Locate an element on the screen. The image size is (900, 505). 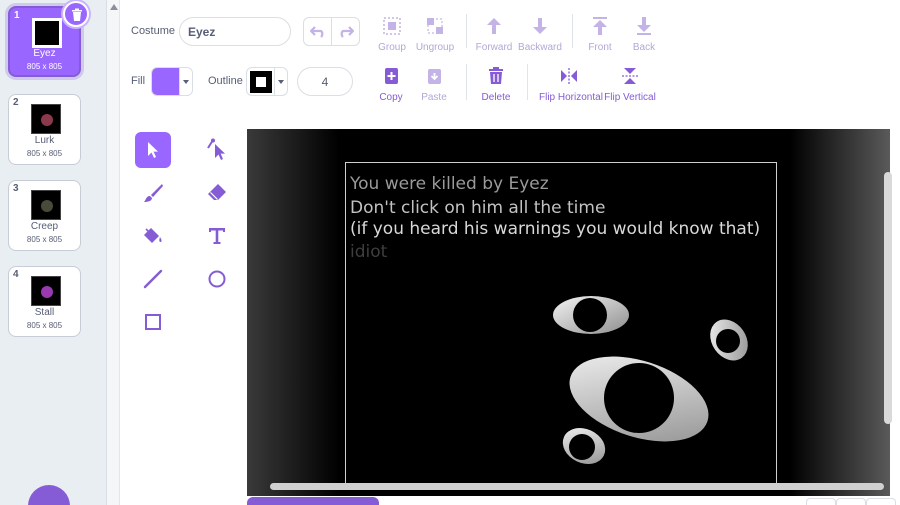
flip-vertical-icon is located at coordinates (630, 76).